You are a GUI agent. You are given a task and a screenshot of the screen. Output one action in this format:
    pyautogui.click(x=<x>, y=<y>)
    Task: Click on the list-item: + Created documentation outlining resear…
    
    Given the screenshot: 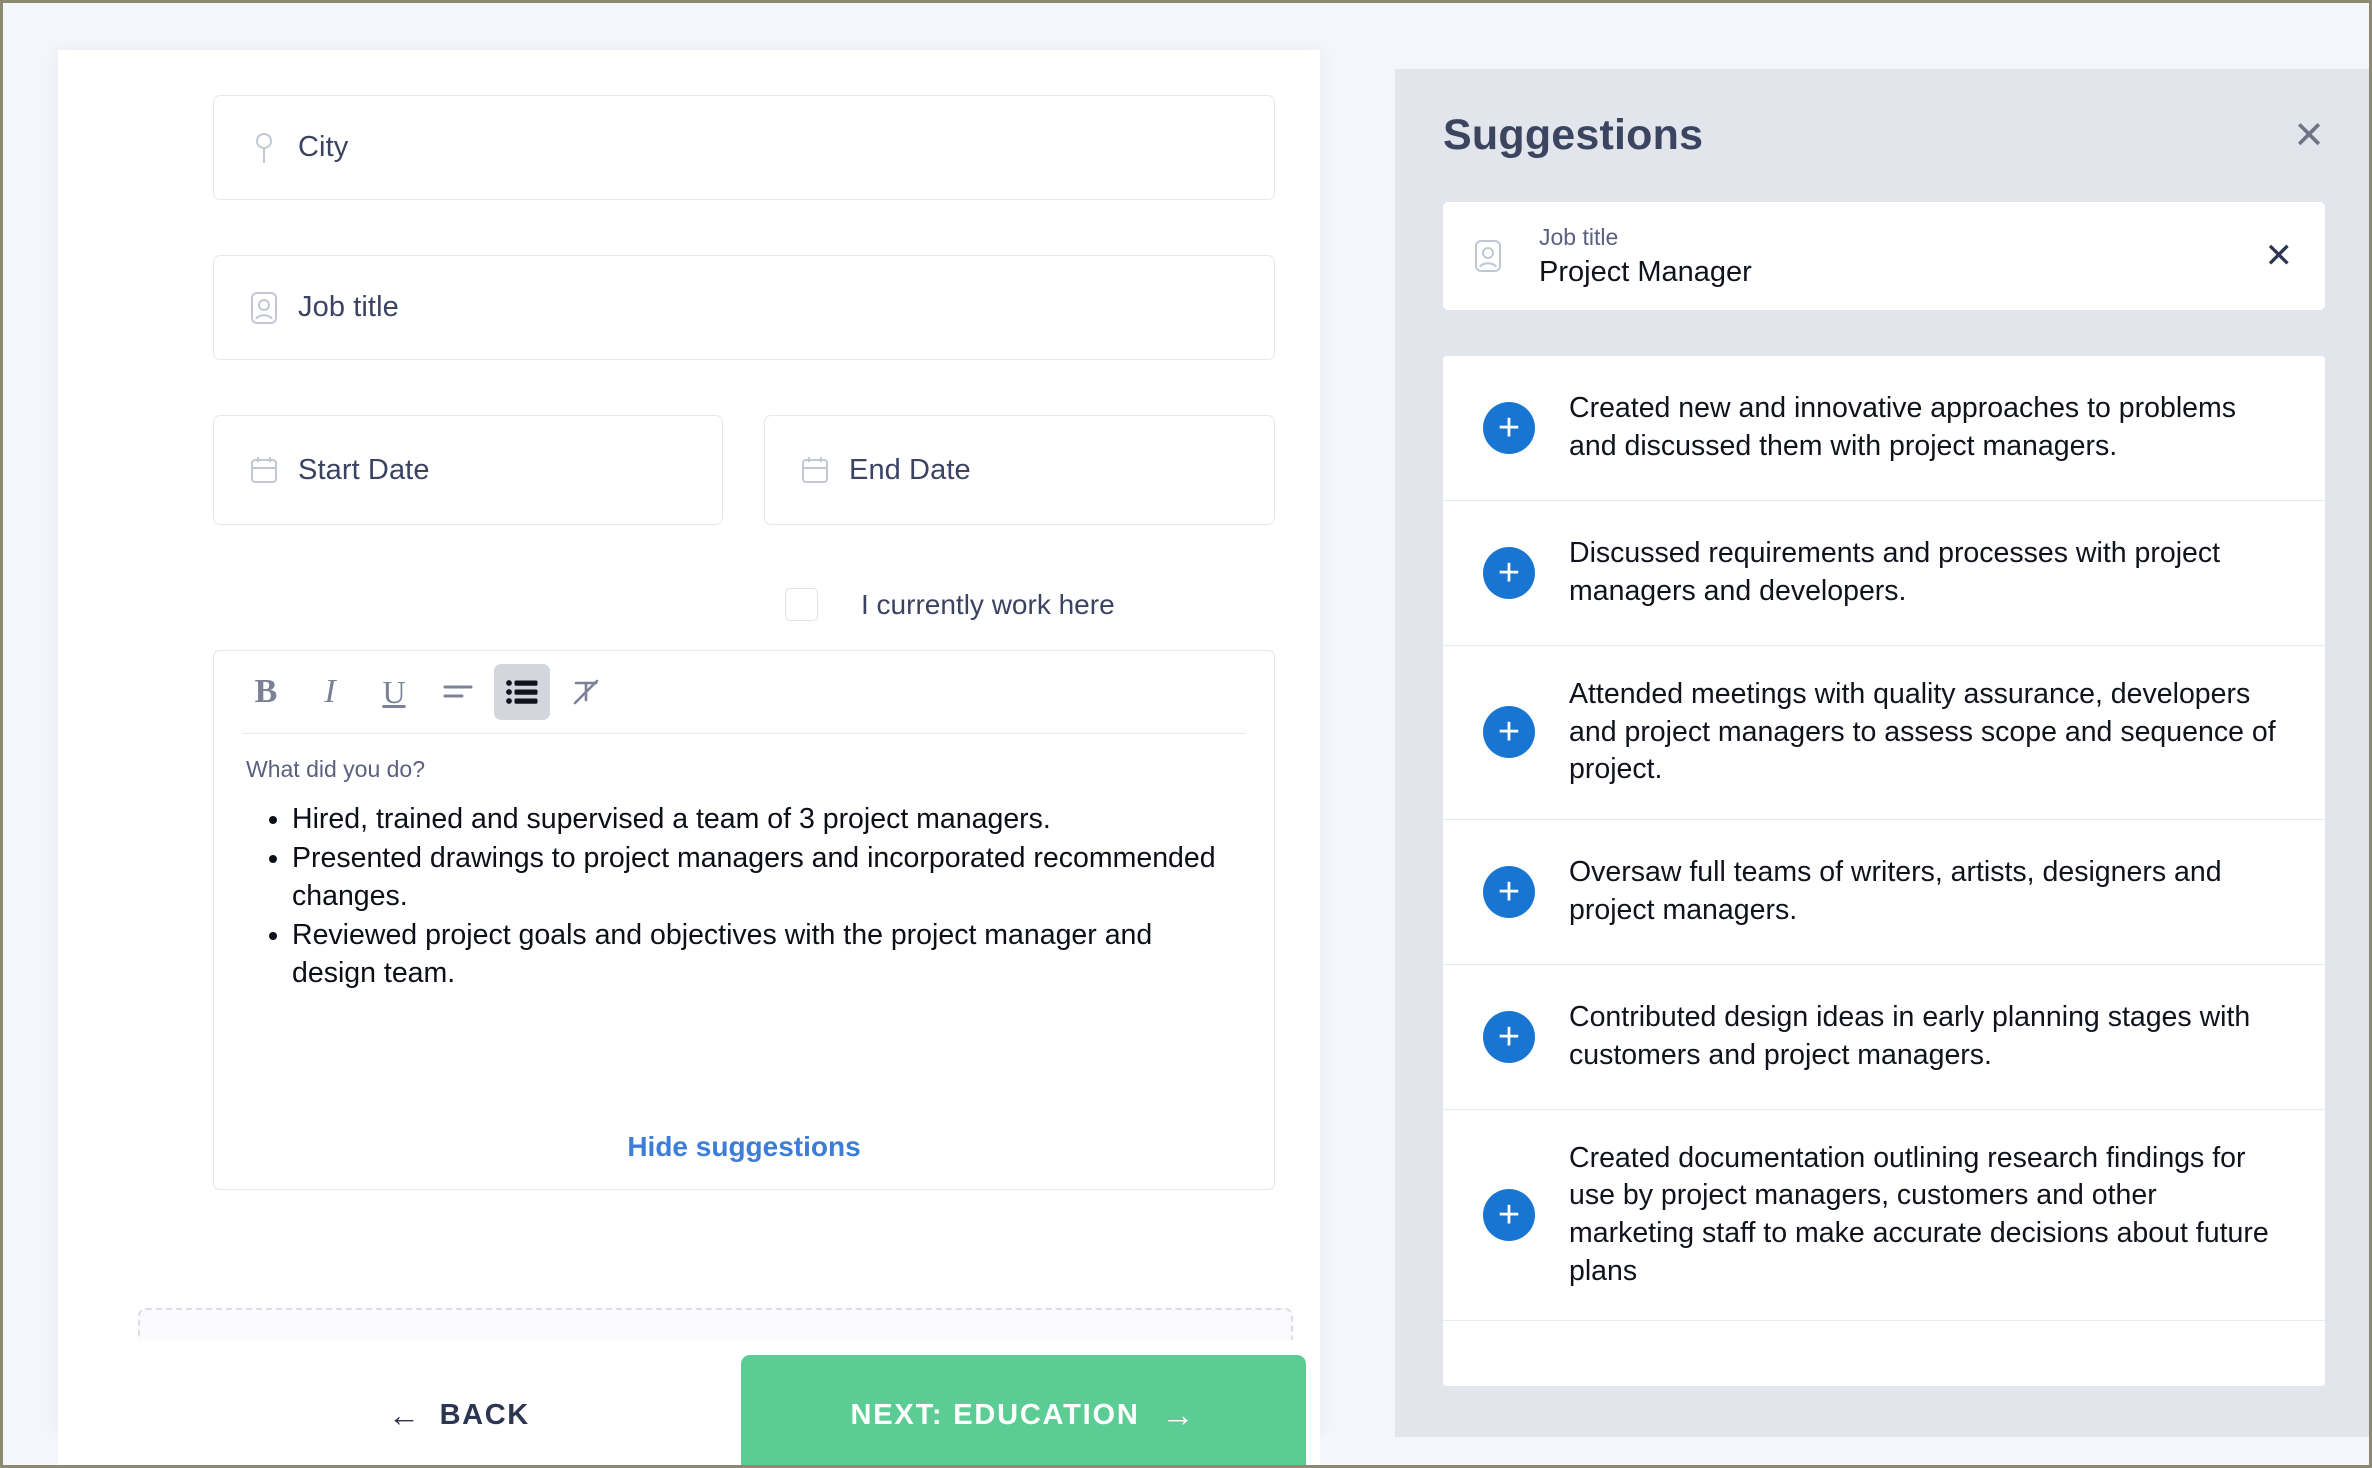 What is the action you would take?
    pyautogui.click(x=1884, y=1216)
    